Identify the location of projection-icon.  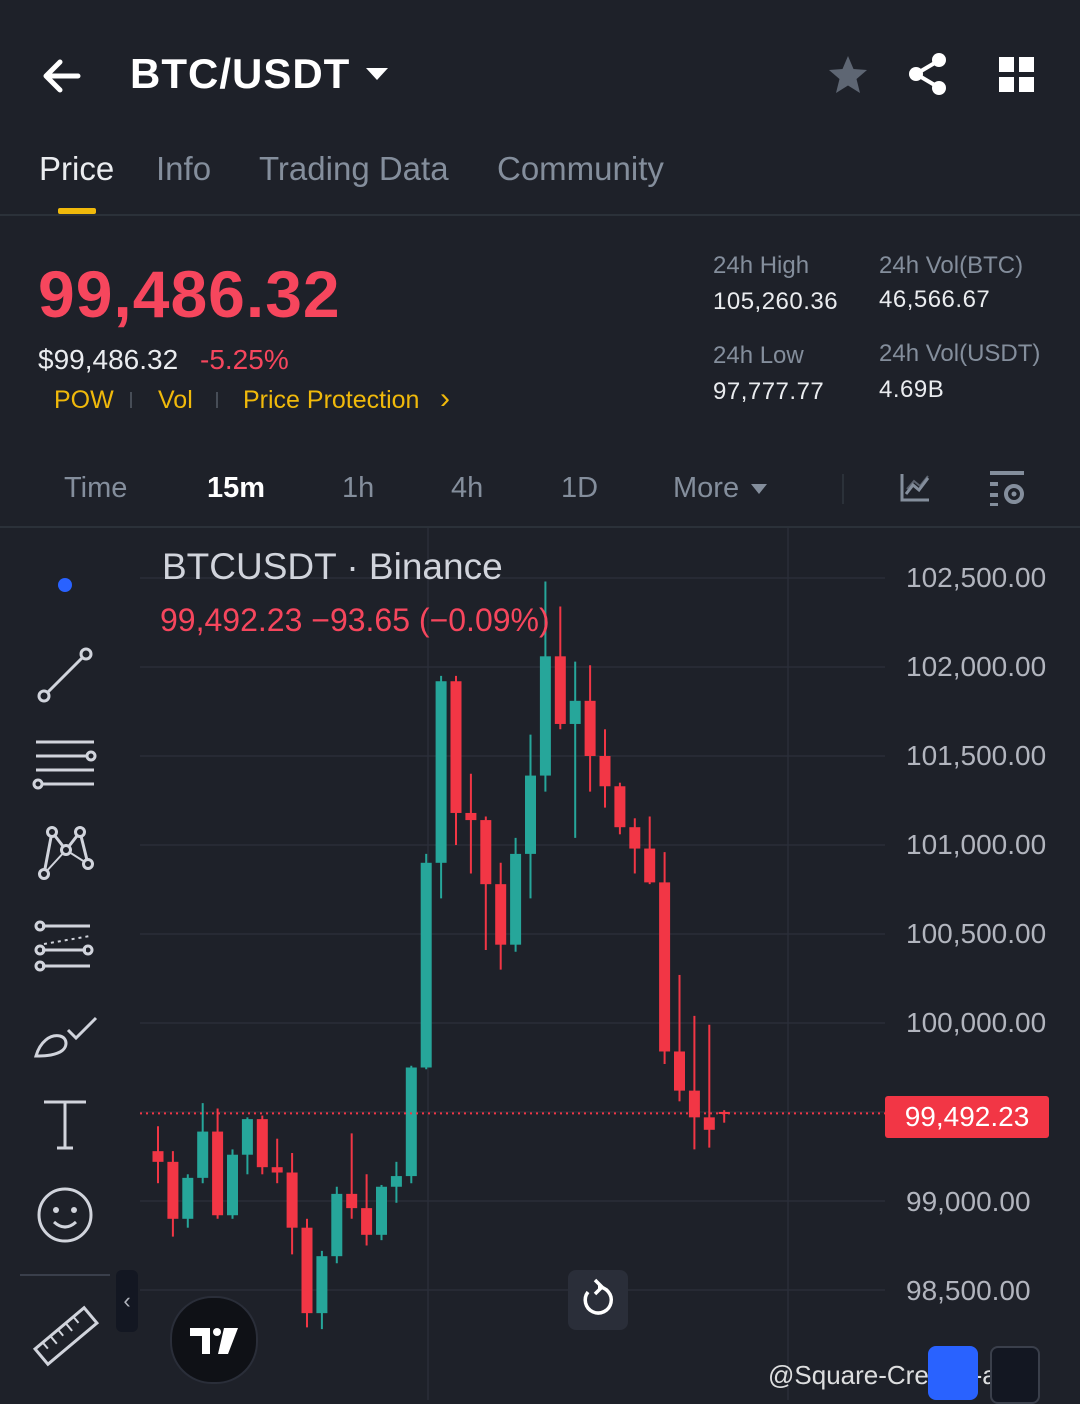
(66, 946).